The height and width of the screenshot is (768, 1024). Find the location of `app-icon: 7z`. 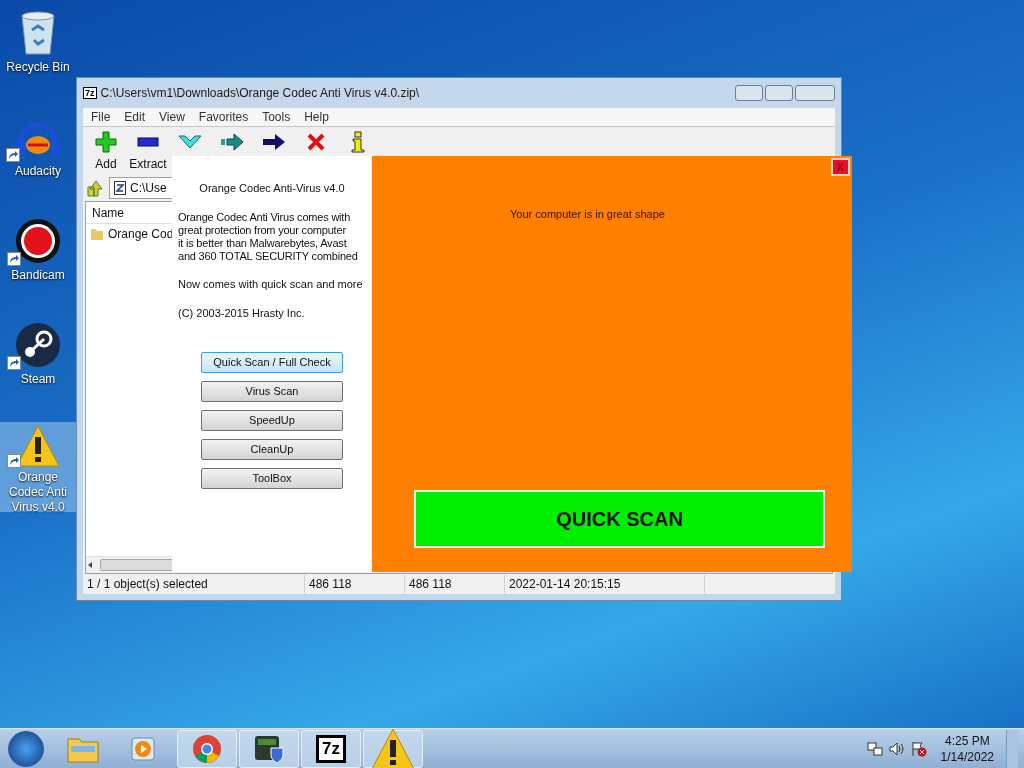

app-icon: 7z is located at coordinates (90, 93).